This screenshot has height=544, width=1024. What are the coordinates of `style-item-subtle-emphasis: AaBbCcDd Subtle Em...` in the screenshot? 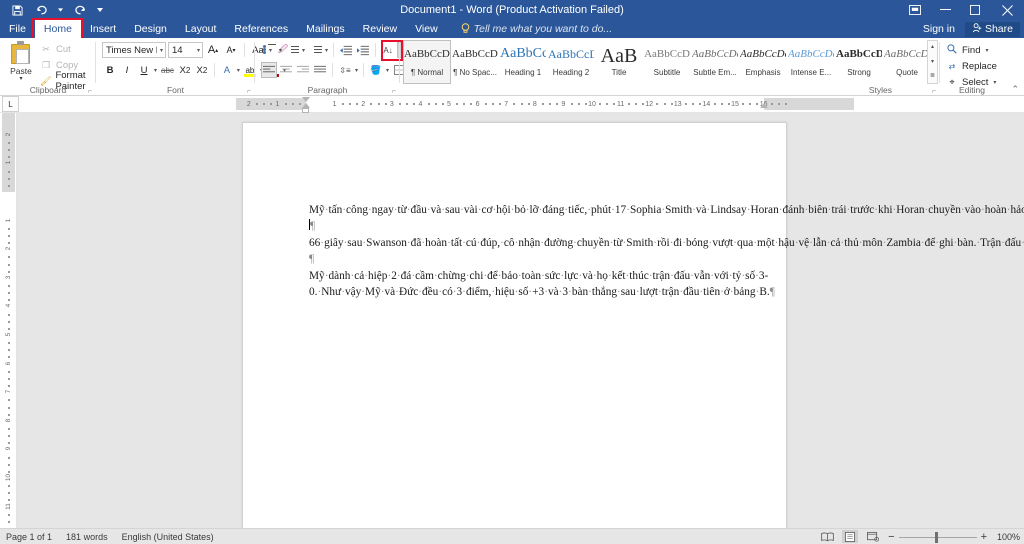 It's located at (715, 62).